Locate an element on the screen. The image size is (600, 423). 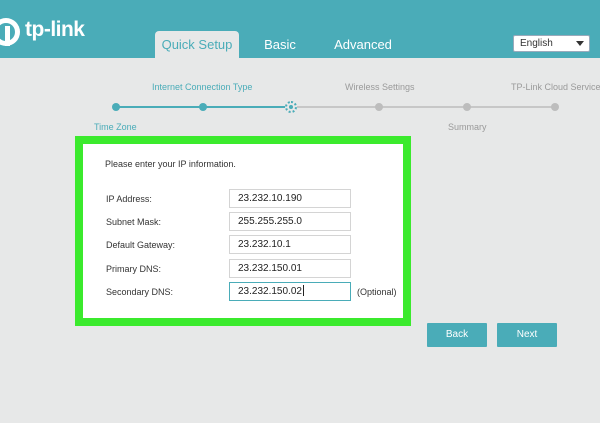
stepper-remaining-line is located at coordinates (423, 107).